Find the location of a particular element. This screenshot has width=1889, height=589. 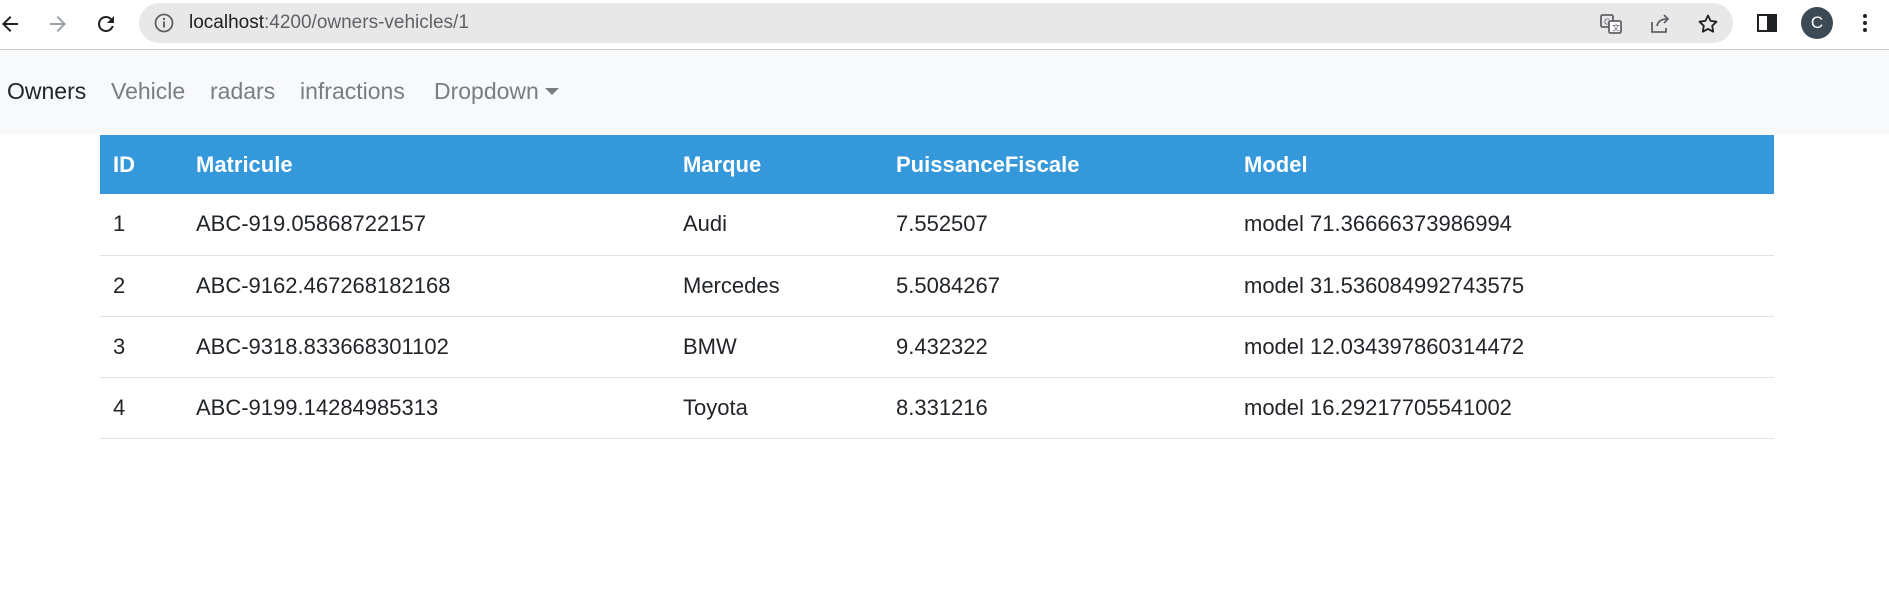

cell-model: model 31.536084992743575 is located at coordinates (1384, 285).